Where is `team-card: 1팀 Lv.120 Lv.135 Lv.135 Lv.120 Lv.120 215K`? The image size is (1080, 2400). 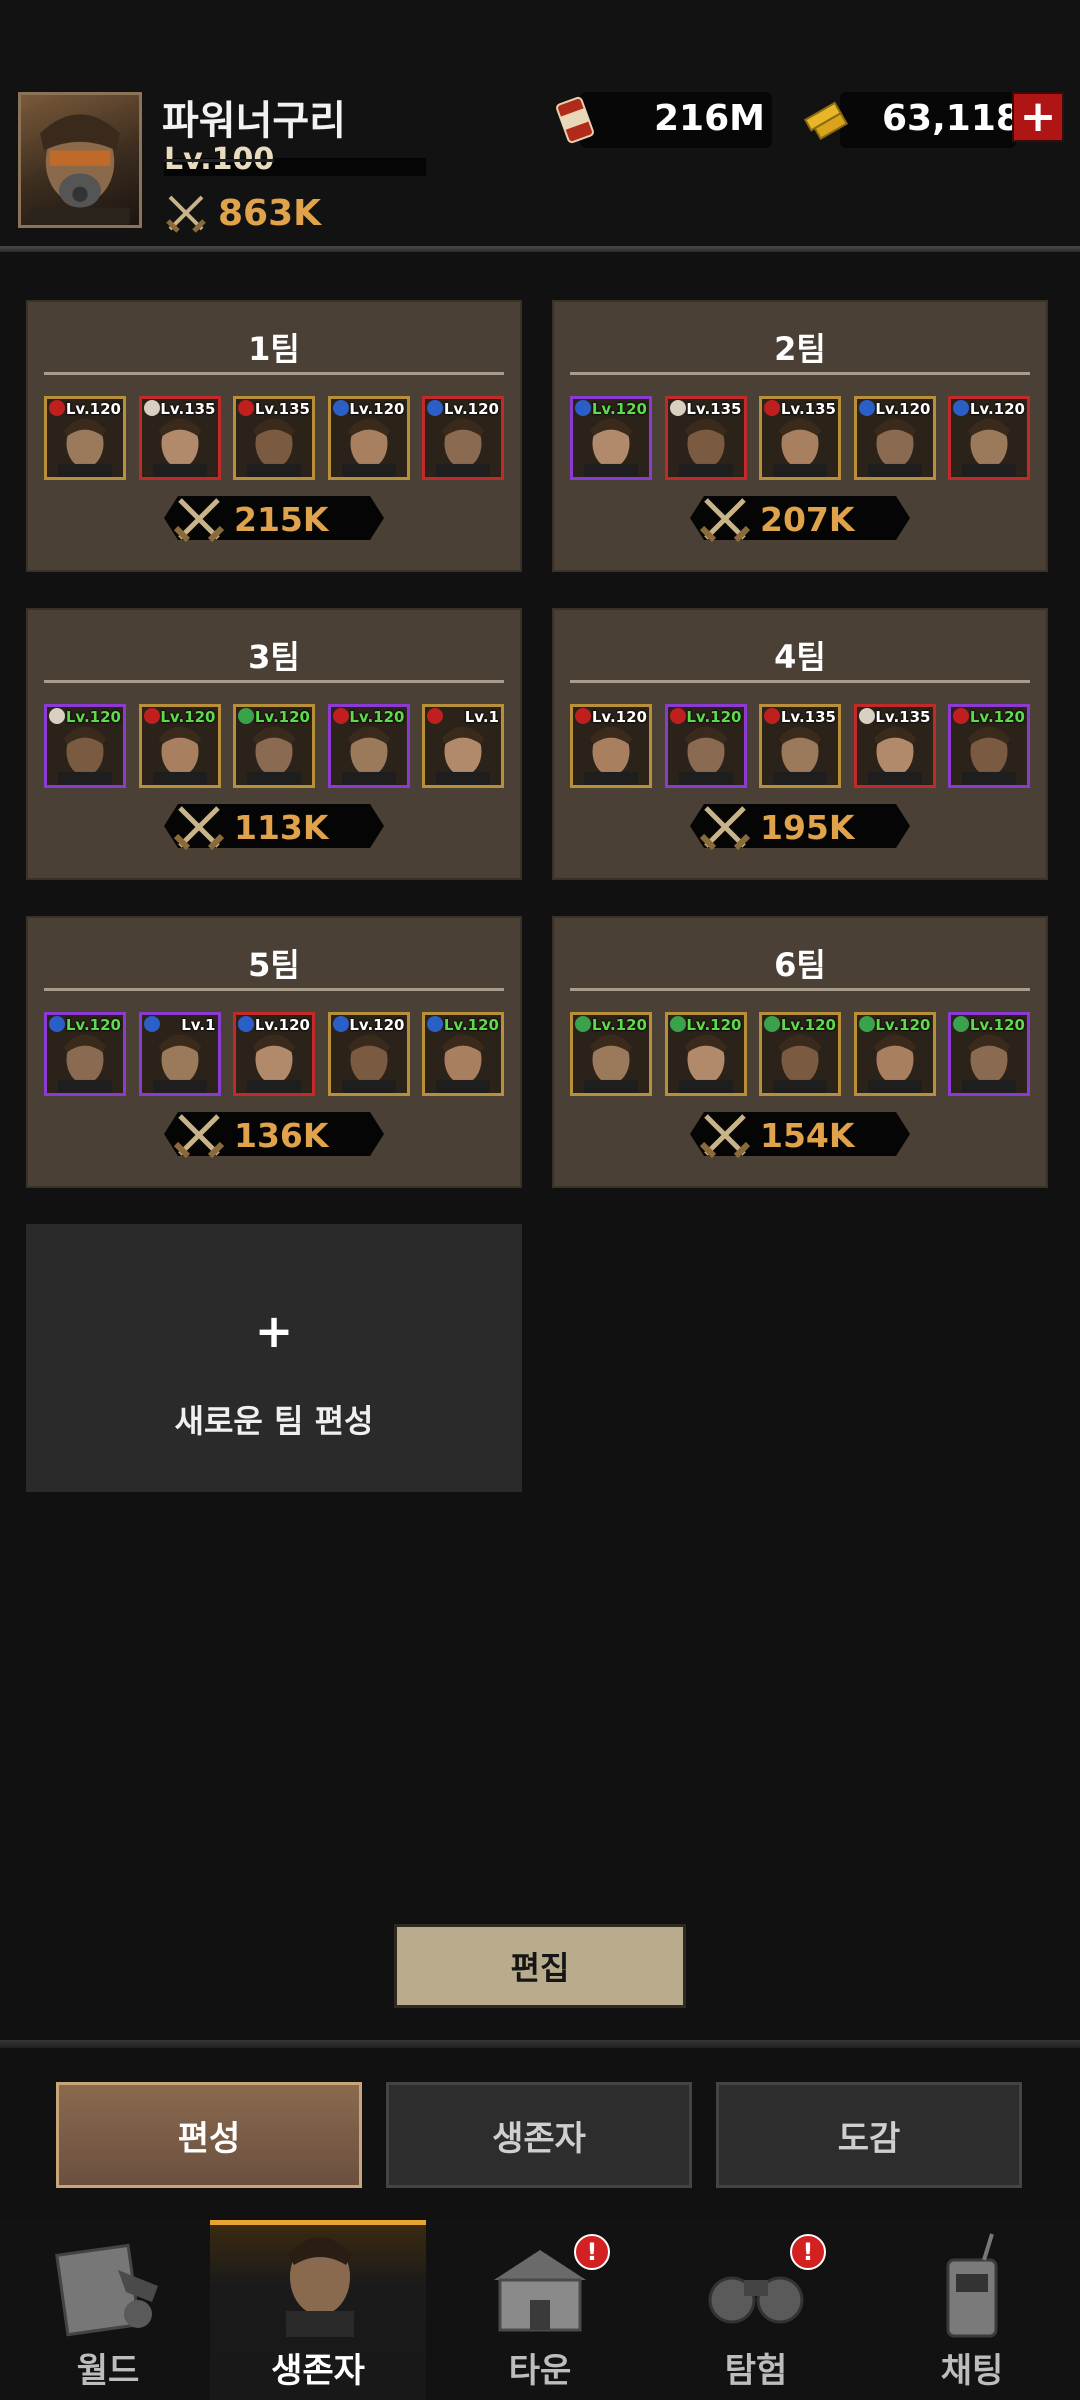
team-card: 1팀 Lv.120 Lv.135 Lv.135 Lv.120 Lv.120 215K is located at coordinates (274, 436).